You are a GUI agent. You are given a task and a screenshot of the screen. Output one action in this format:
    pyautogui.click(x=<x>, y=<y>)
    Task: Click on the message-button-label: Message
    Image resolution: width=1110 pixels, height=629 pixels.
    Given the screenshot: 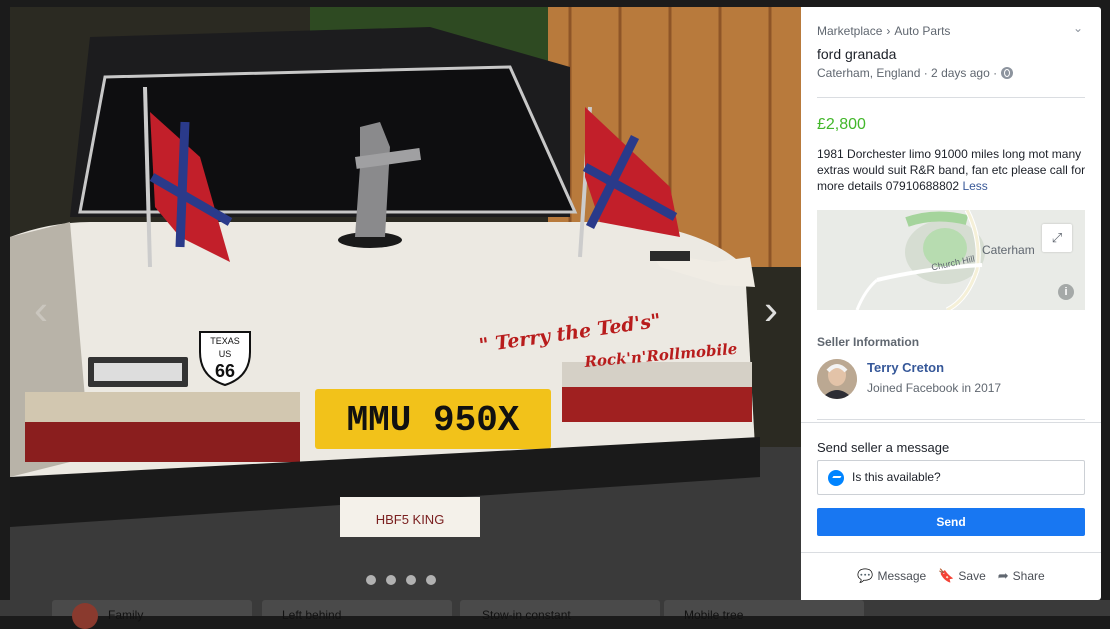 What is the action you would take?
    pyautogui.click(x=902, y=576)
    